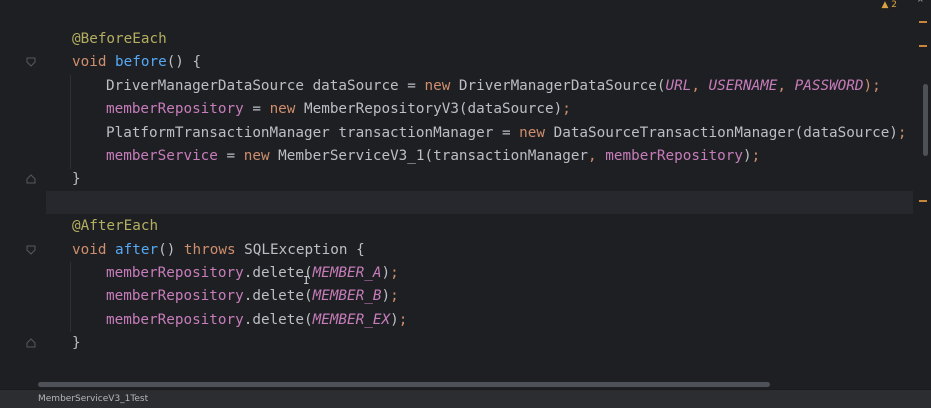 The height and width of the screenshot is (408, 931). What do you see at coordinates (486, 226) in the screenshot?
I see `code-line: @AfterEach` at bounding box center [486, 226].